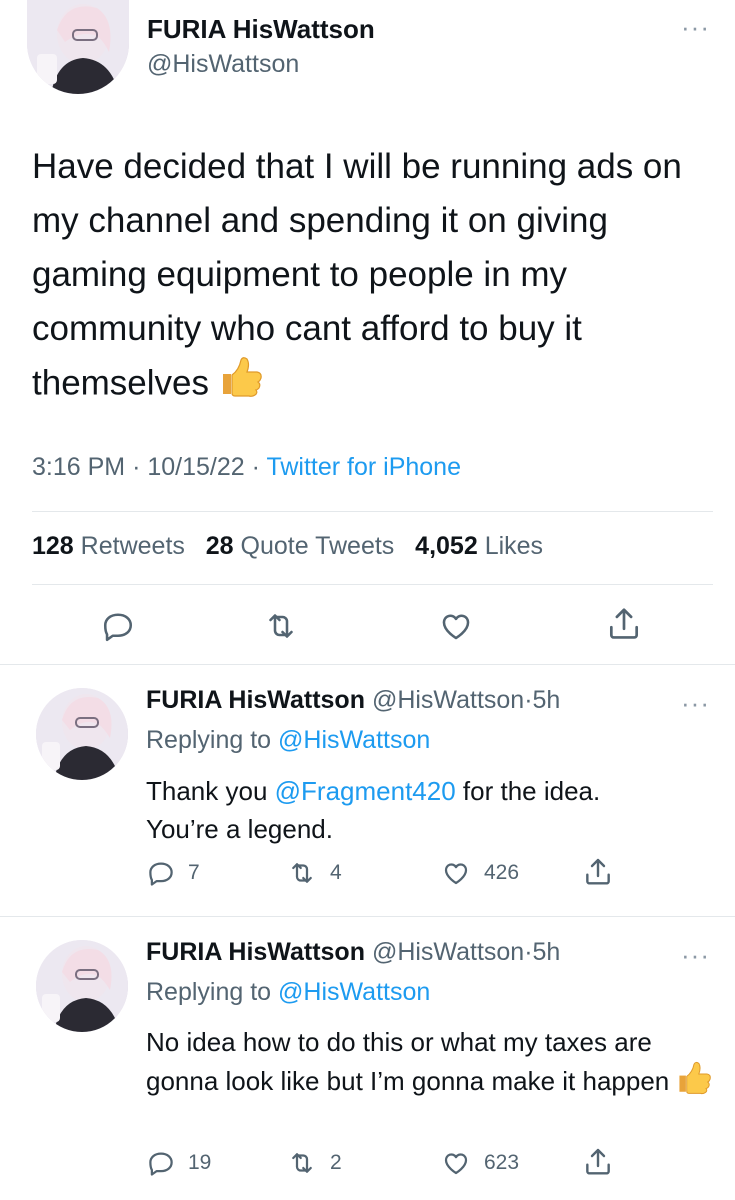 The image size is (735, 1200). What do you see at coordinates (531, 791) in the screenshot?
I see `reply-text-after: for the idea.` at bounding box center [531, 791].